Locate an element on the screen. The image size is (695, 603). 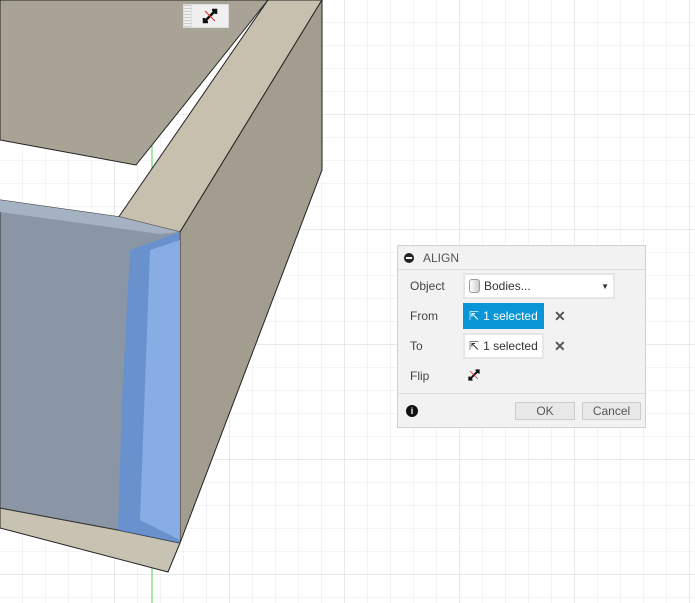
from-value: 1 selected is located at coordinates (510, 316).